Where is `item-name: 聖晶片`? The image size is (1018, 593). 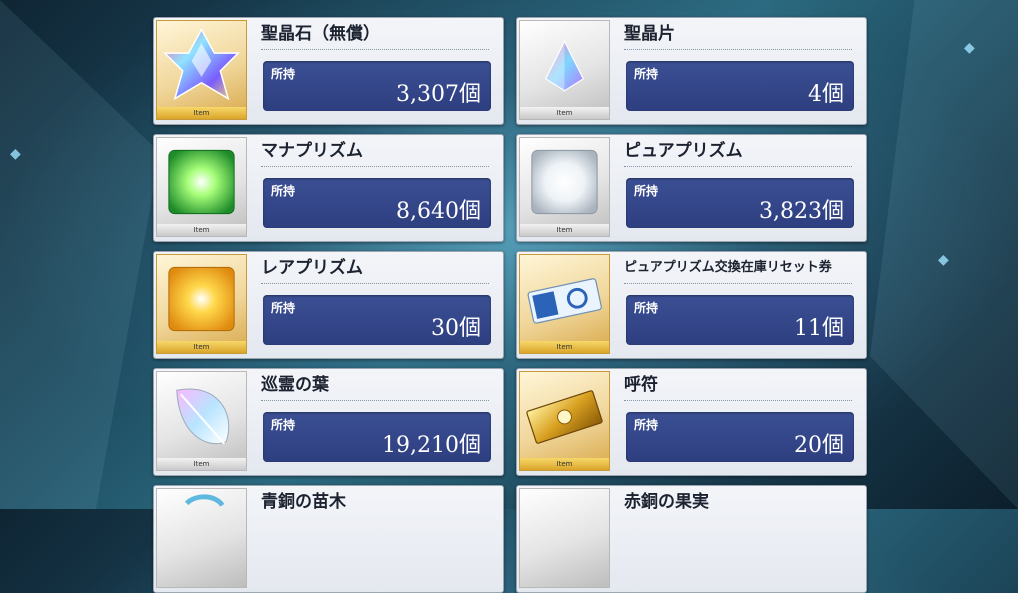 item-name: 聖晶片 is located at coordinates (649, 34).